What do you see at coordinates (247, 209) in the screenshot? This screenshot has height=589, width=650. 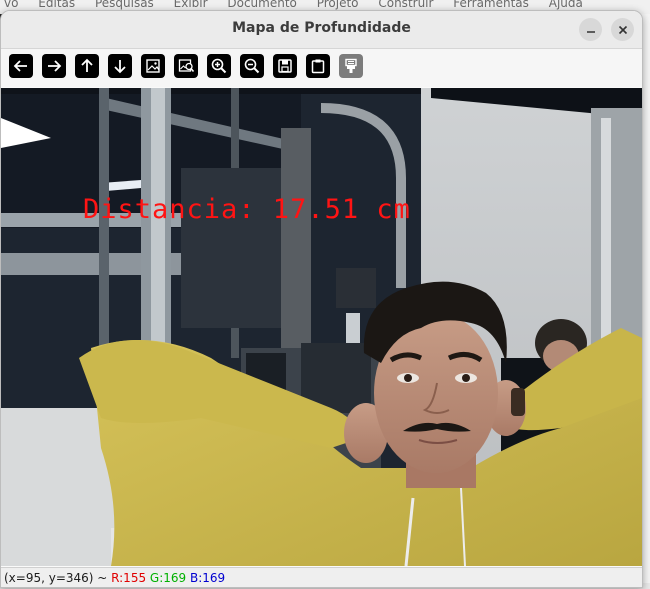 I see `distance-overlay: Distancia: 17.51 cm` at bounding box center [247, 209].